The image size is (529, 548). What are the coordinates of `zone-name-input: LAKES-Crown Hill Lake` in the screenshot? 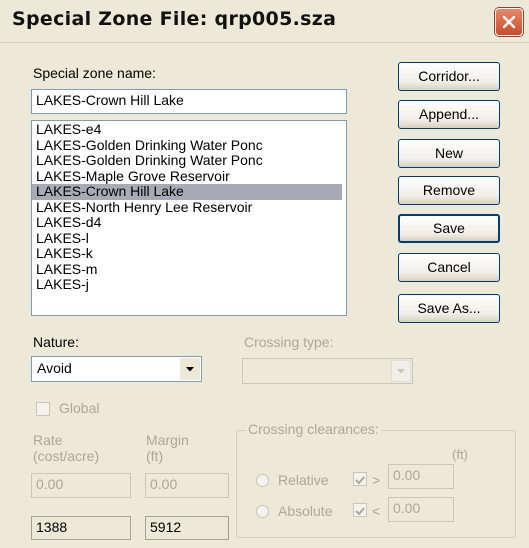 It's located at (189, 101).